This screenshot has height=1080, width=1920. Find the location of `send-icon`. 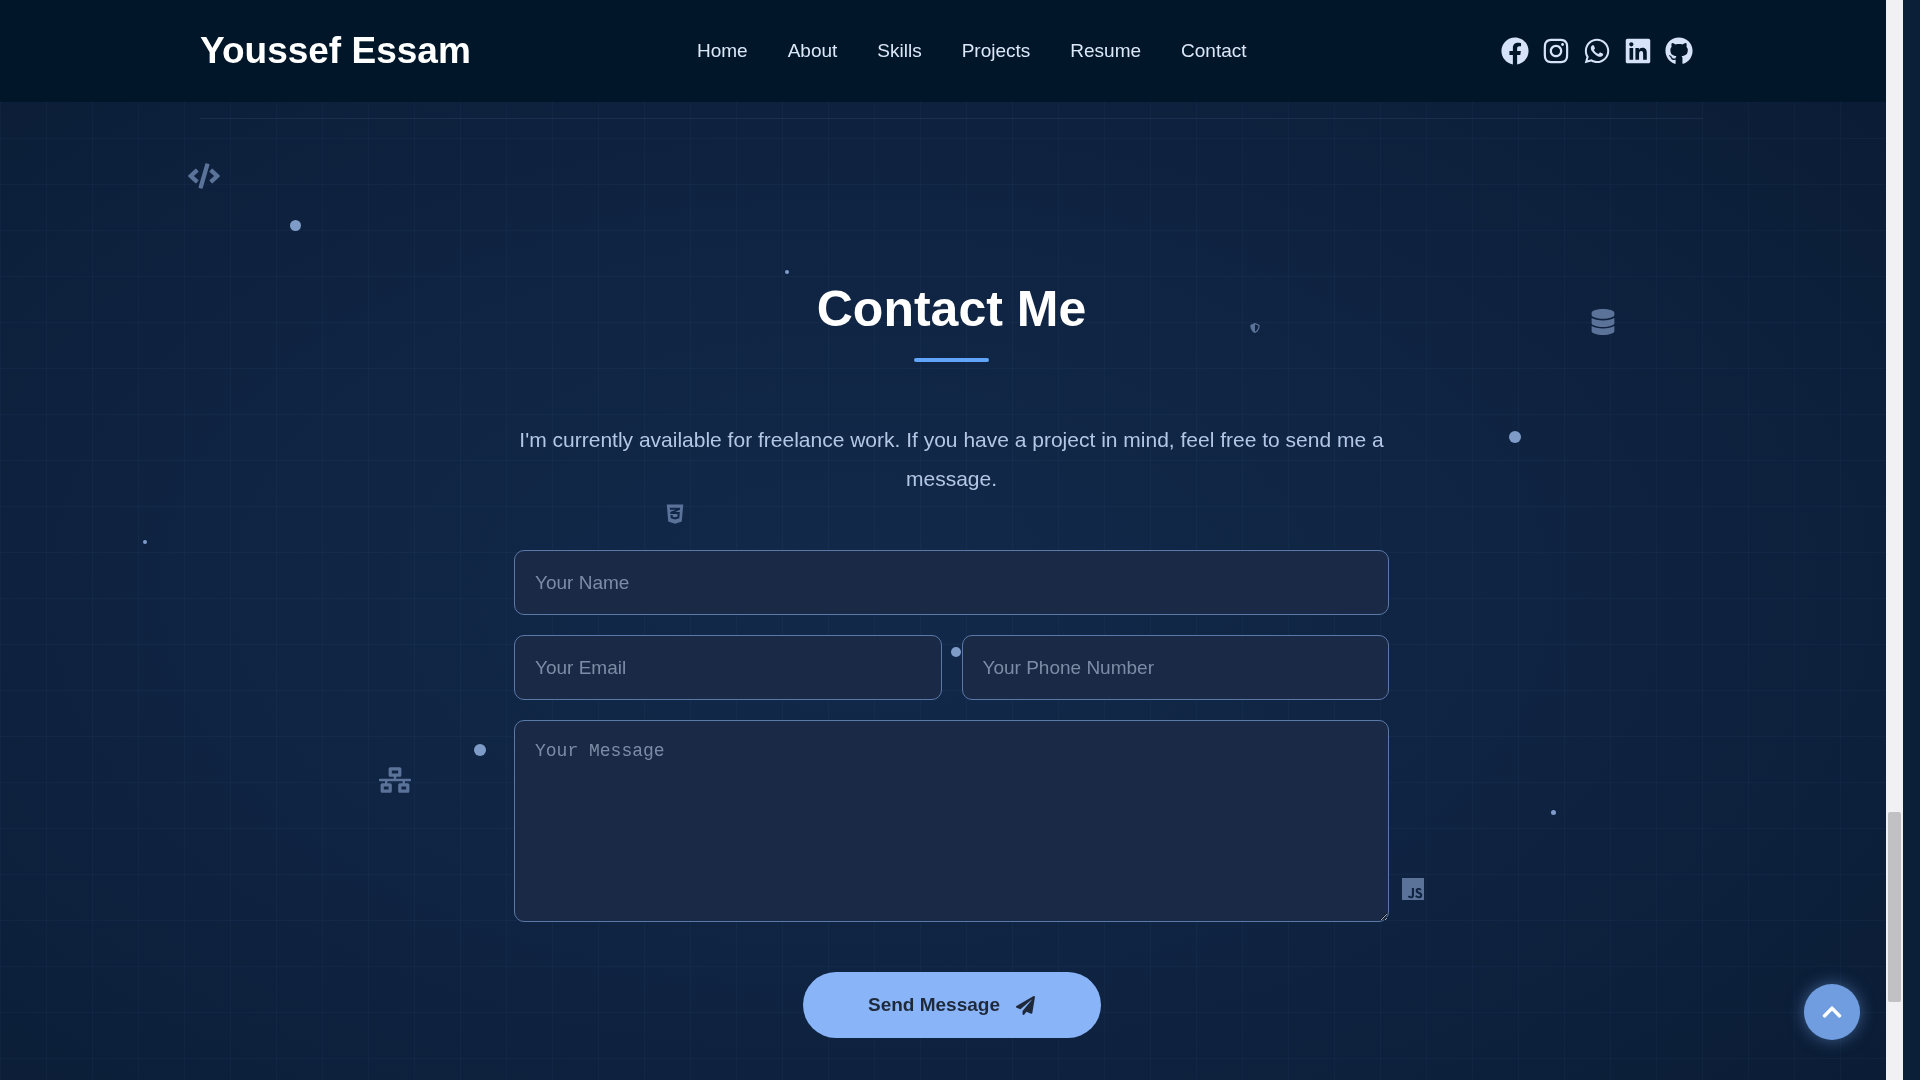

send-icon is located at coordinates (1025, 1005).